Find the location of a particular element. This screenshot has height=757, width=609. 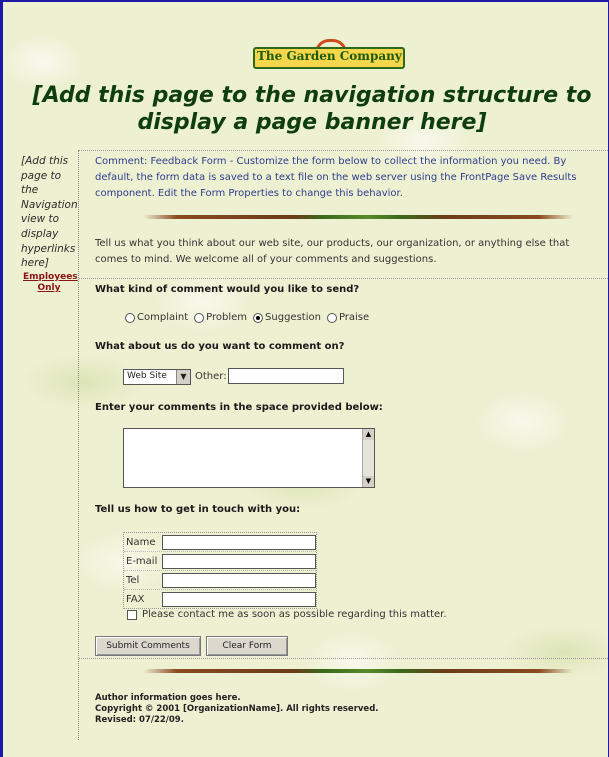

employees-only-link: Employees Only is located at coordinates (50, 283).